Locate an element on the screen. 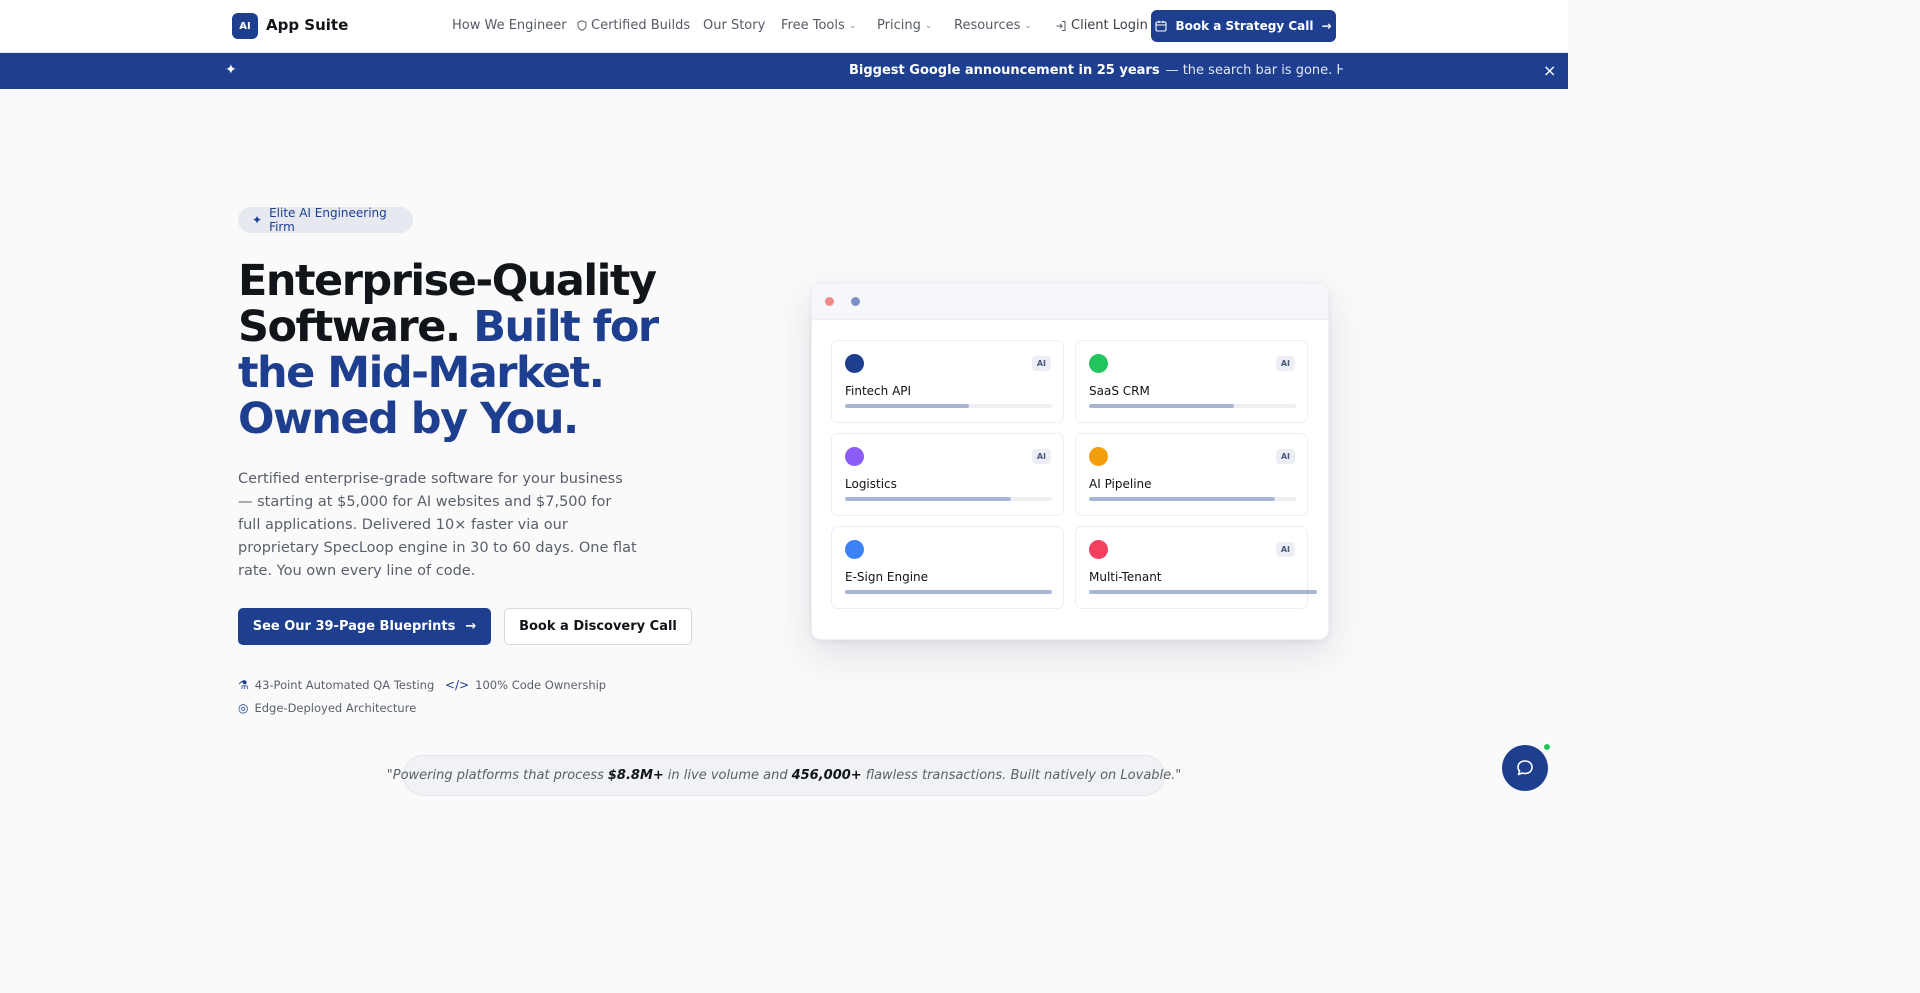 This screenshot has width=1920, height=993. nav-link-free-tools: Free Tools ⌄ is located at coordinates (818, 25).